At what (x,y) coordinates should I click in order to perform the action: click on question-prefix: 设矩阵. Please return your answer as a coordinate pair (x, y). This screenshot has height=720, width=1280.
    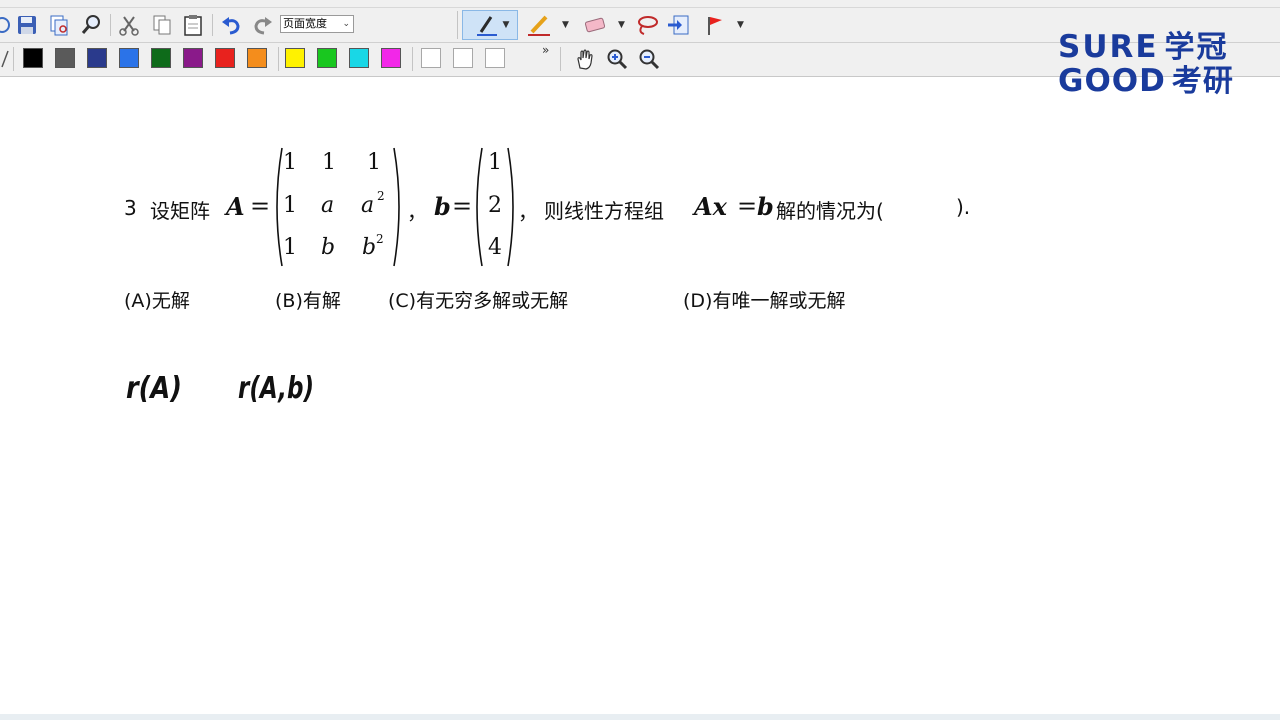
    Looking at the image, I should click on (180, 211).